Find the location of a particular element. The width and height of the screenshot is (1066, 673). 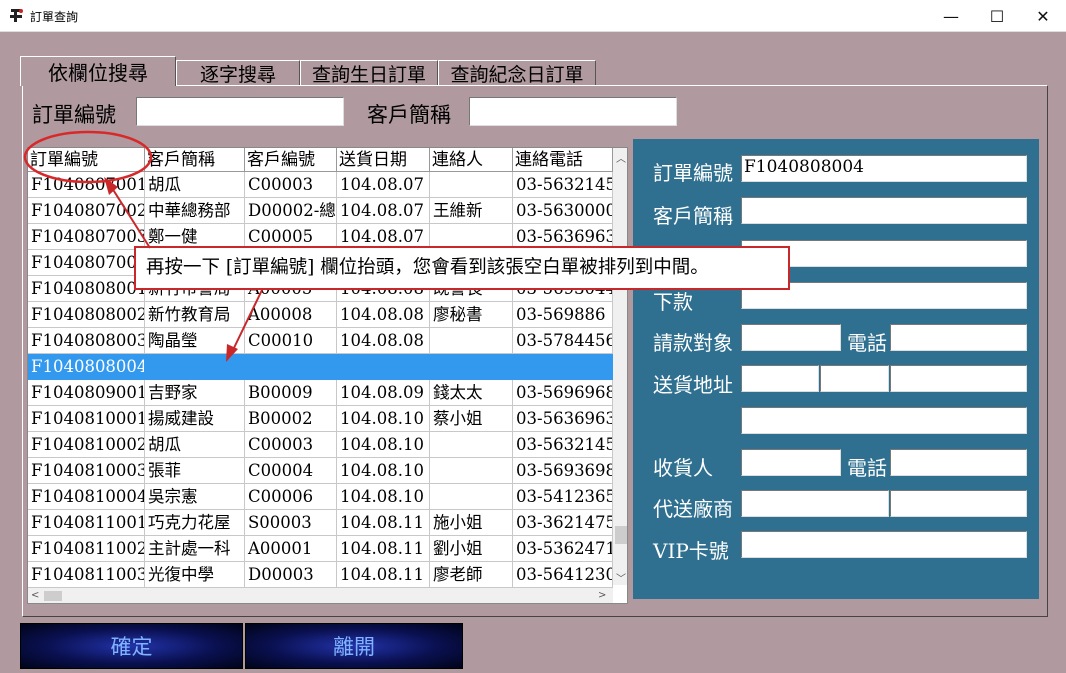

cell-customer: 吳宗憲 is located at coordinates (195, 497).